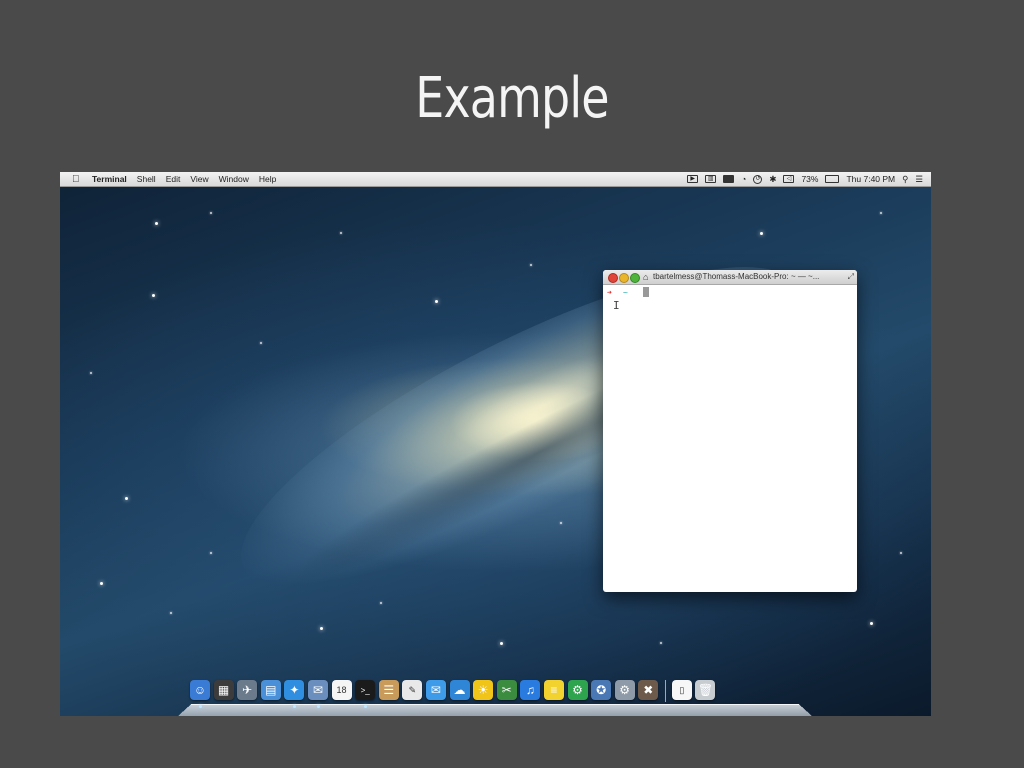 The width and height of the screenshot is (1024, 768). Describe the element at coordinates (646, 277) in the screenshot. I see `home-folder-icon: ⌂` at that location.